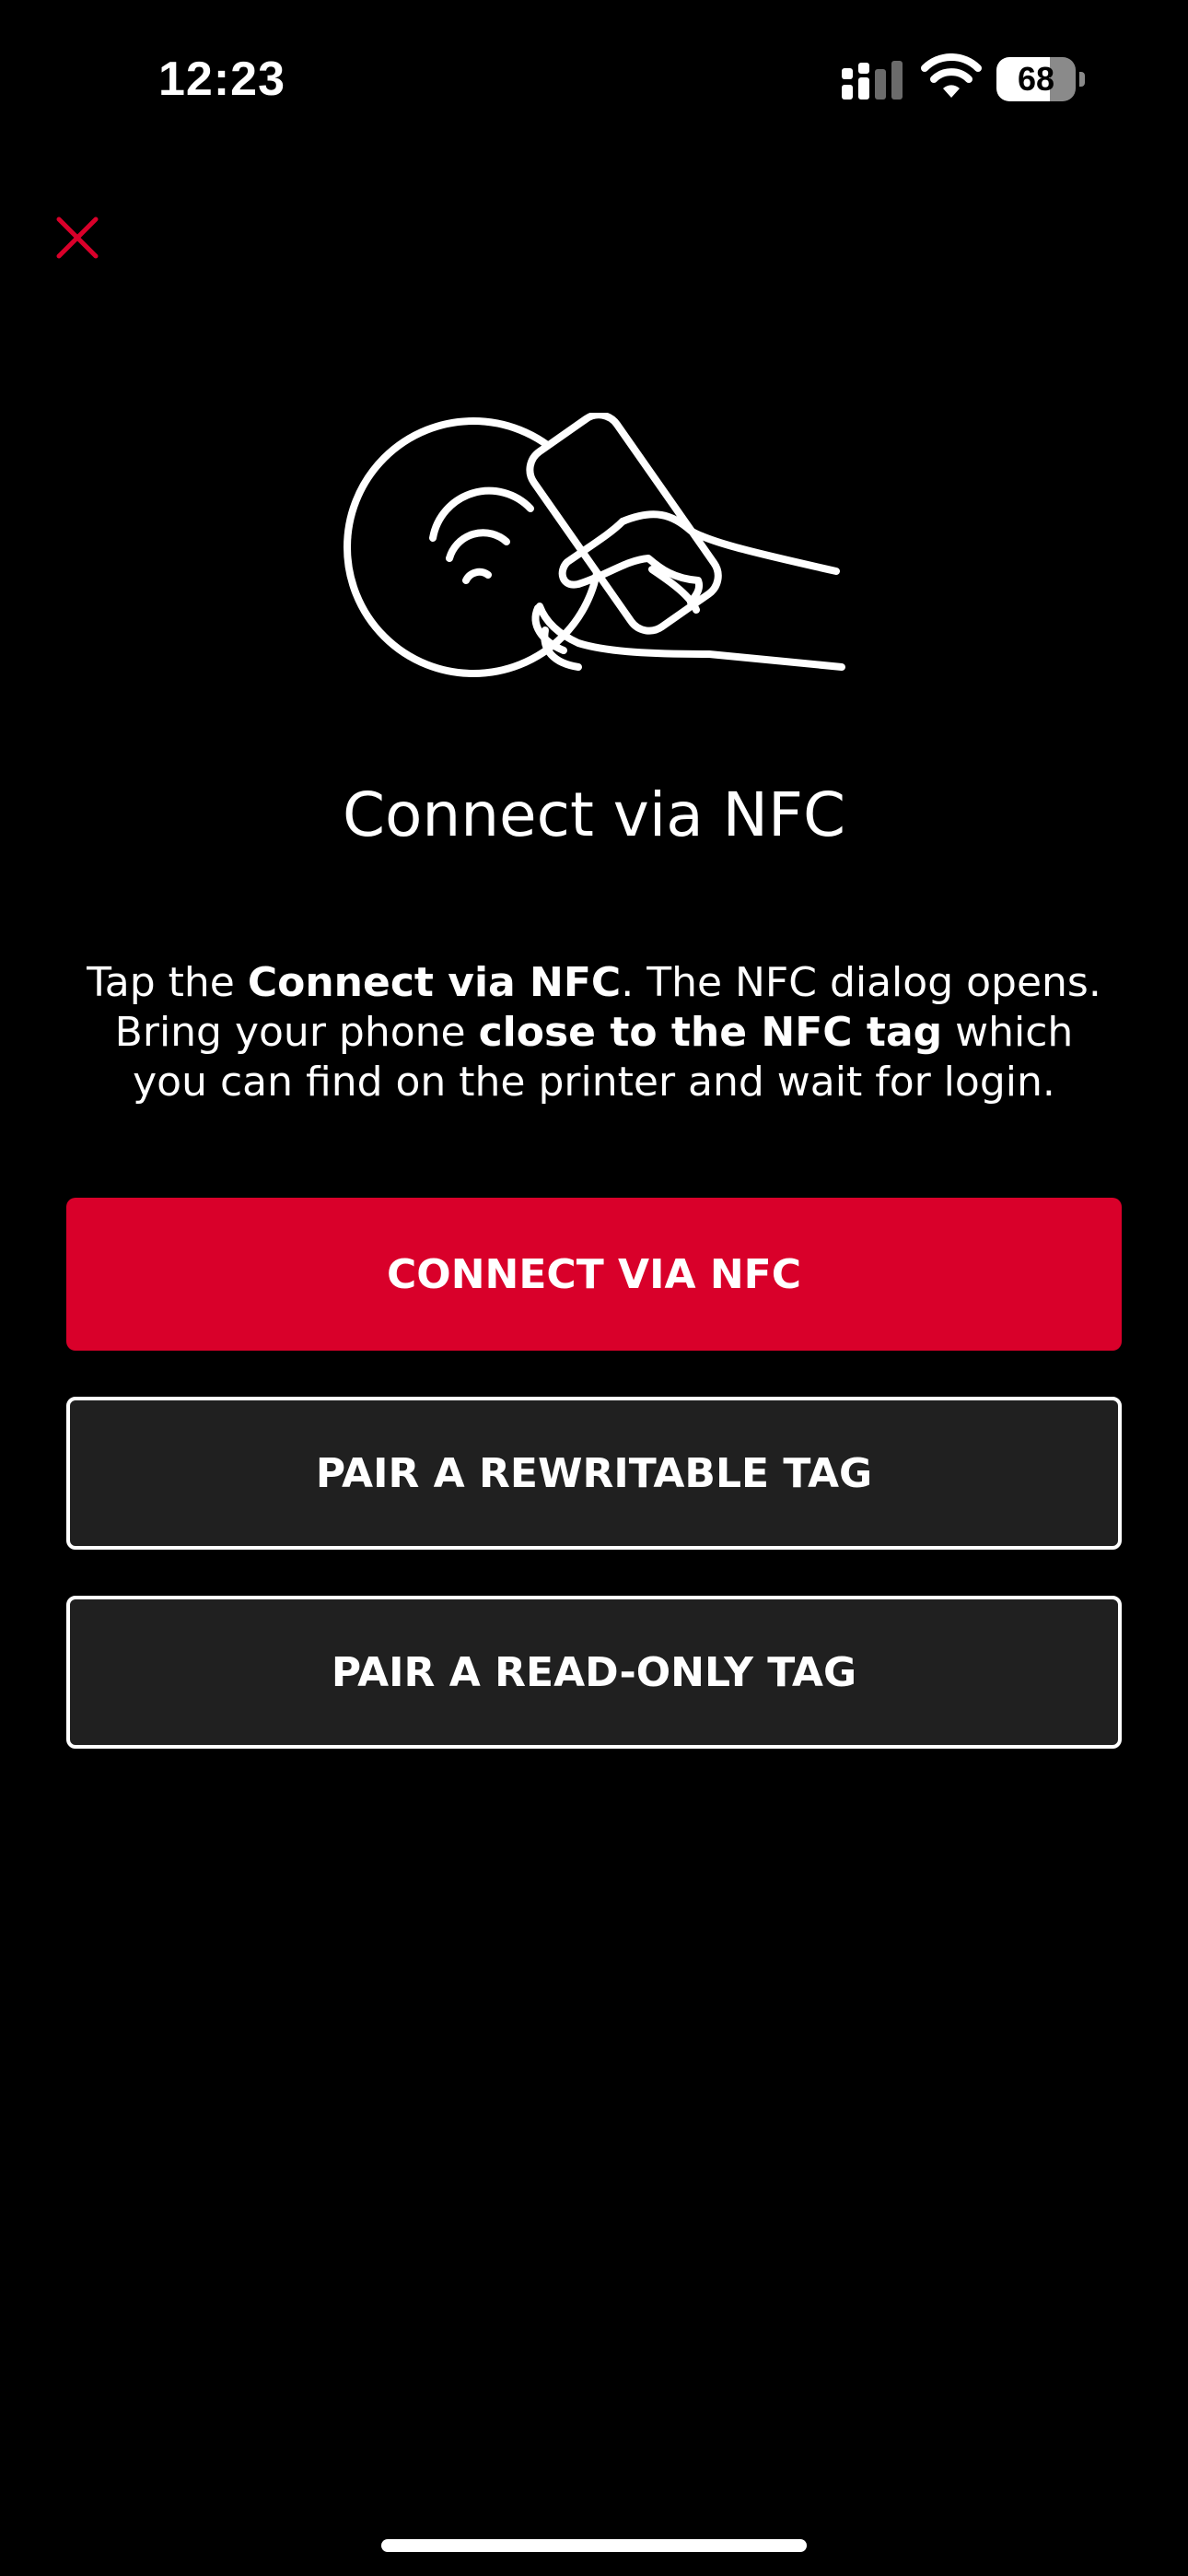 Image resolution: width=1188 pixels, height=2576 pixels. What do you see at coordinates (710, 1032) in the screenshot?
I see `instructions-bold-2: close to the NFC tag` at bounding box center [710, 1032].